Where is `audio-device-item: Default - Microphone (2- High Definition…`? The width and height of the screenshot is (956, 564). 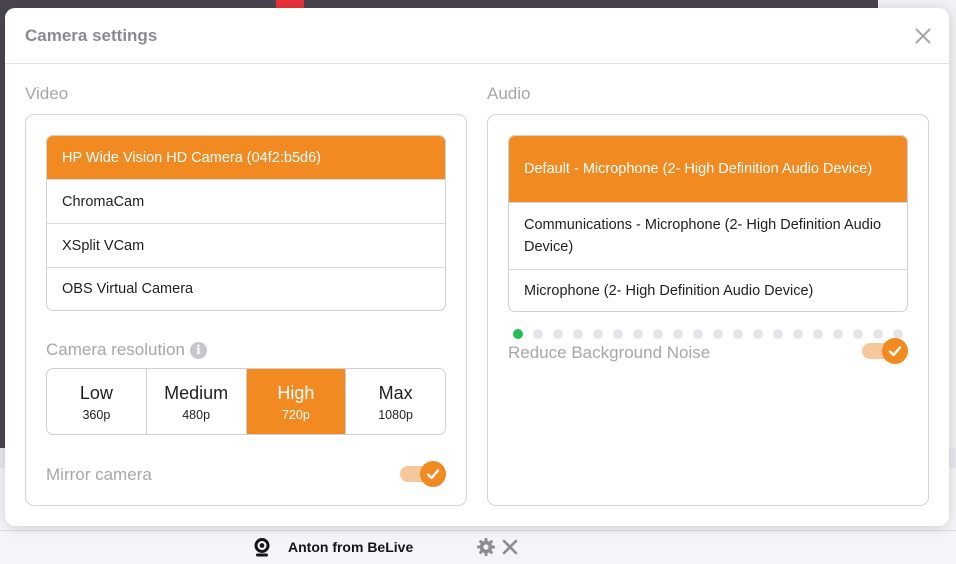
audio-device-item: Default - Microphone (2- High Definition… is located at coordinates (708, 169).